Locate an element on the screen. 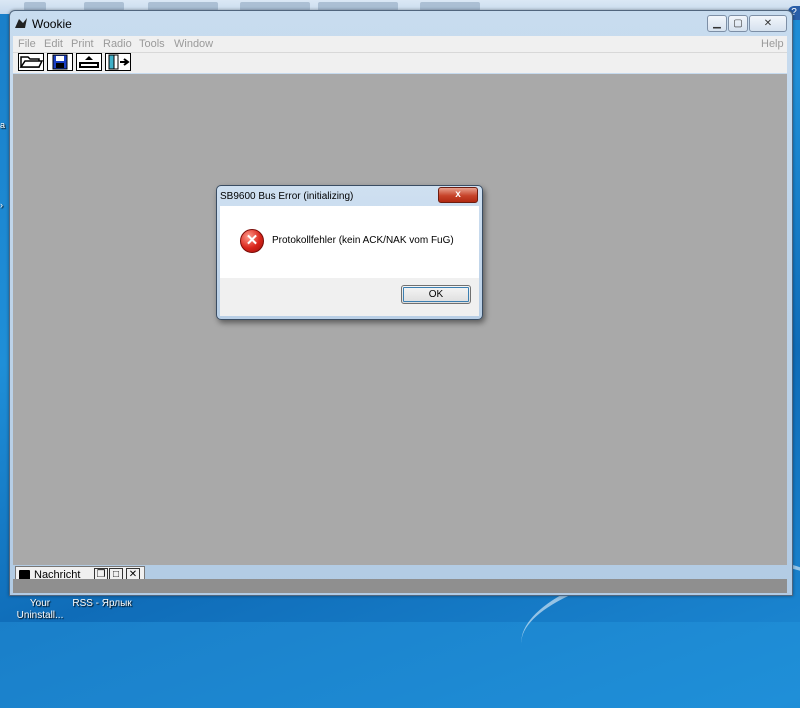 The height and width of the screenshot is (708, 800). ok-button: OK is located at coordinates (436, 294).